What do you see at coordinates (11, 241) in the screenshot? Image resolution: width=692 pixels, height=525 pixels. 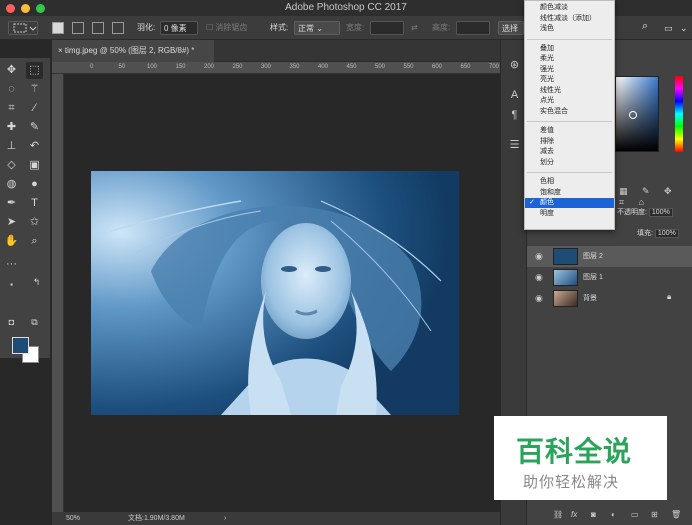 I see `hand-tool-icon: ✋` at bounding box center [11, 241].